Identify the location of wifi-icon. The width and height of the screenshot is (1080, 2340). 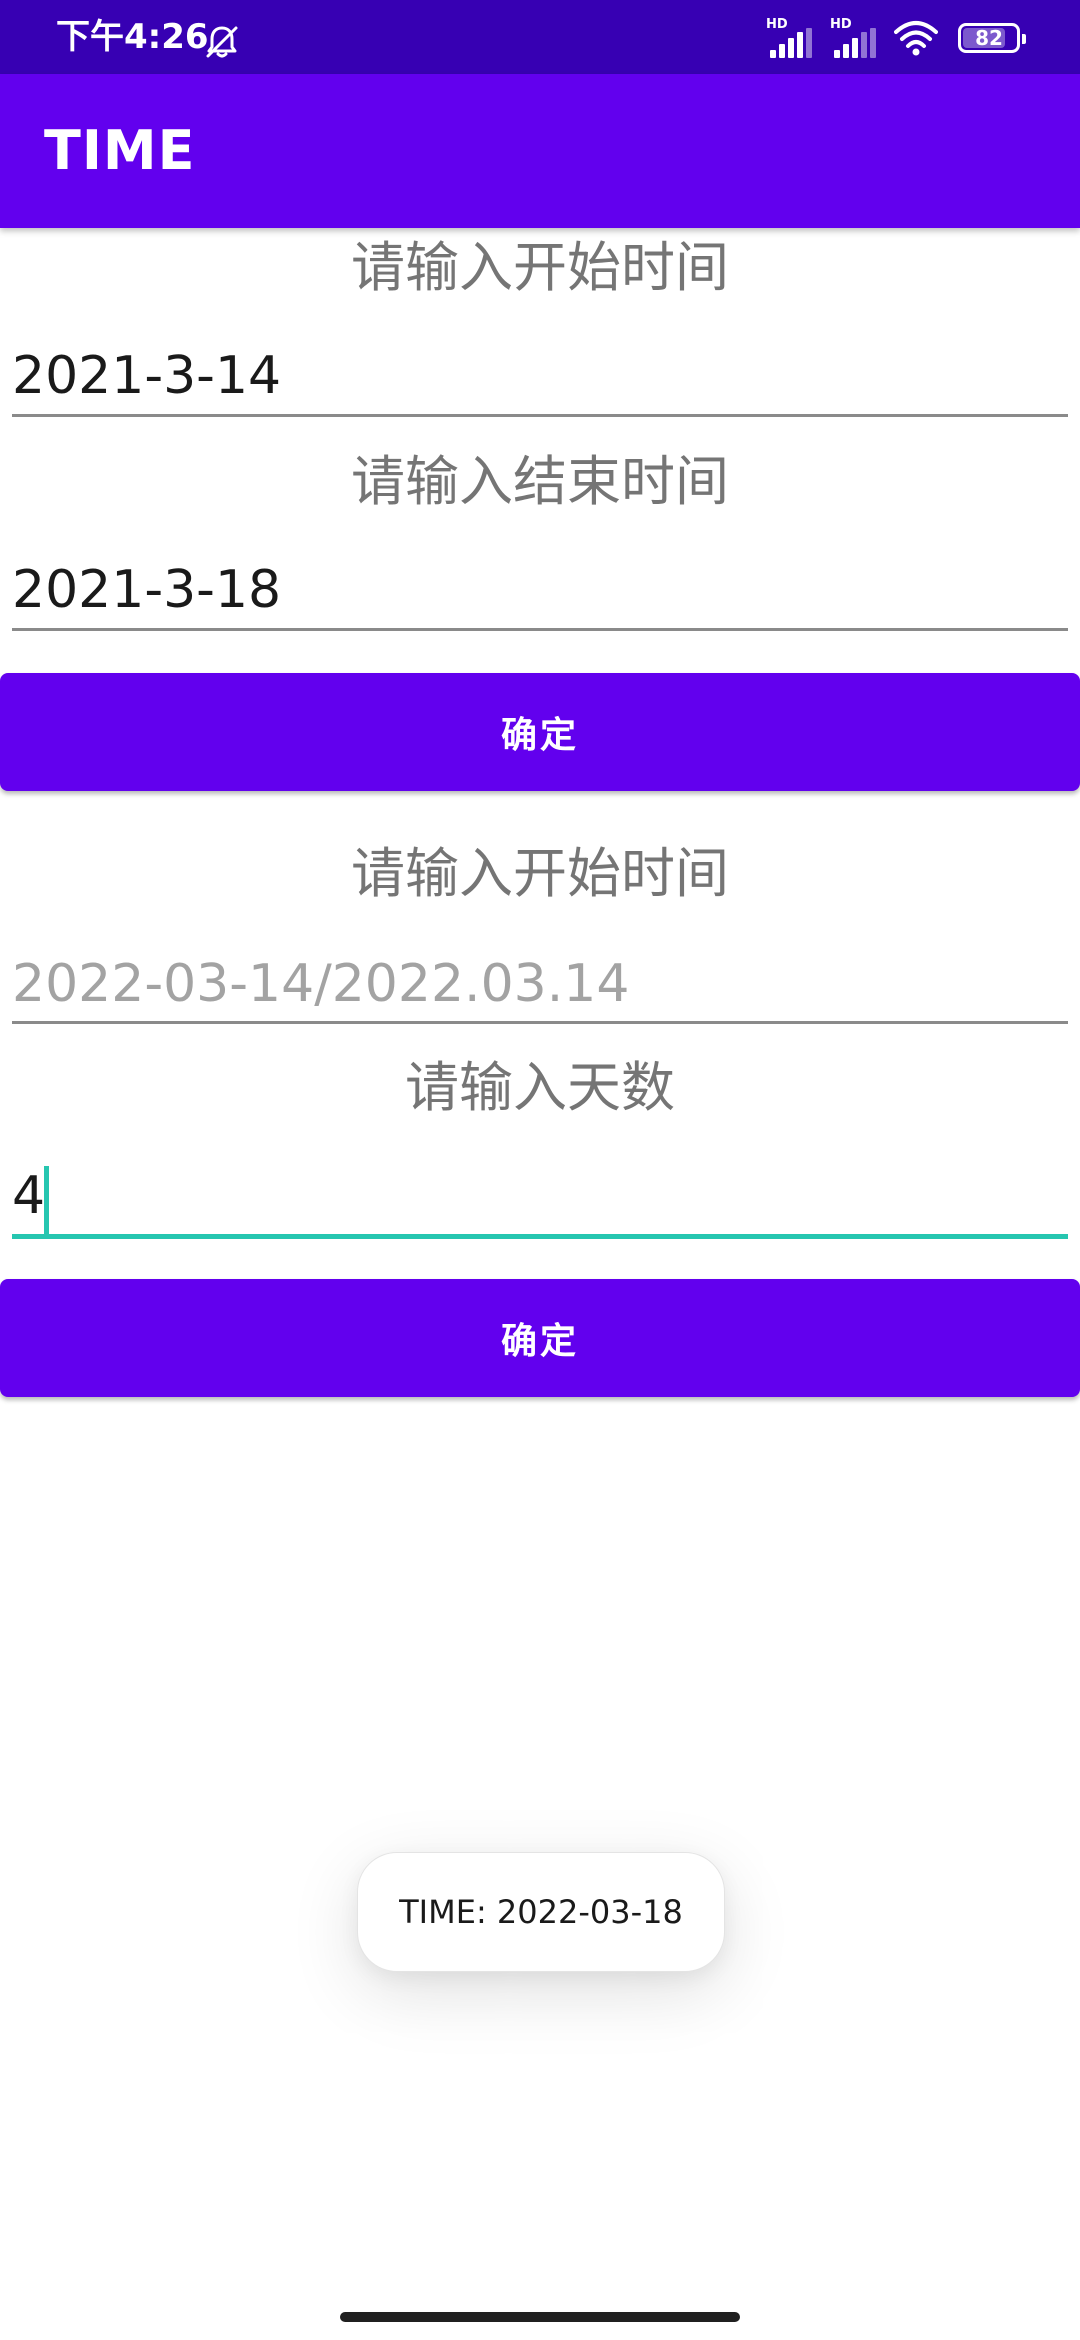
(916, 38).